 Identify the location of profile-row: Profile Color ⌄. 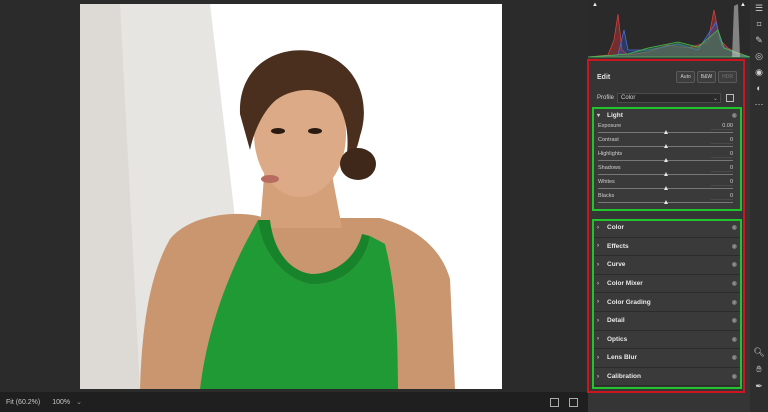
(666, 98).